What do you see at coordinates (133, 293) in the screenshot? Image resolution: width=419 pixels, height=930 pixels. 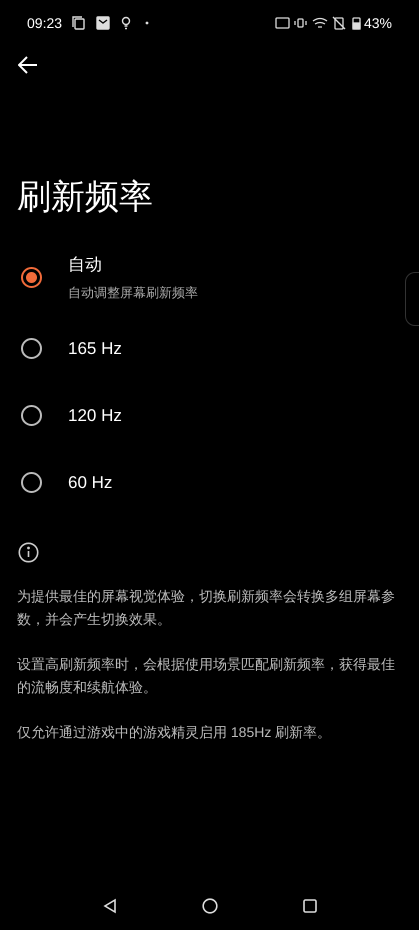 I see `option-description: 自动调整屏幕刷新频率` at bounding box center [133, 293].